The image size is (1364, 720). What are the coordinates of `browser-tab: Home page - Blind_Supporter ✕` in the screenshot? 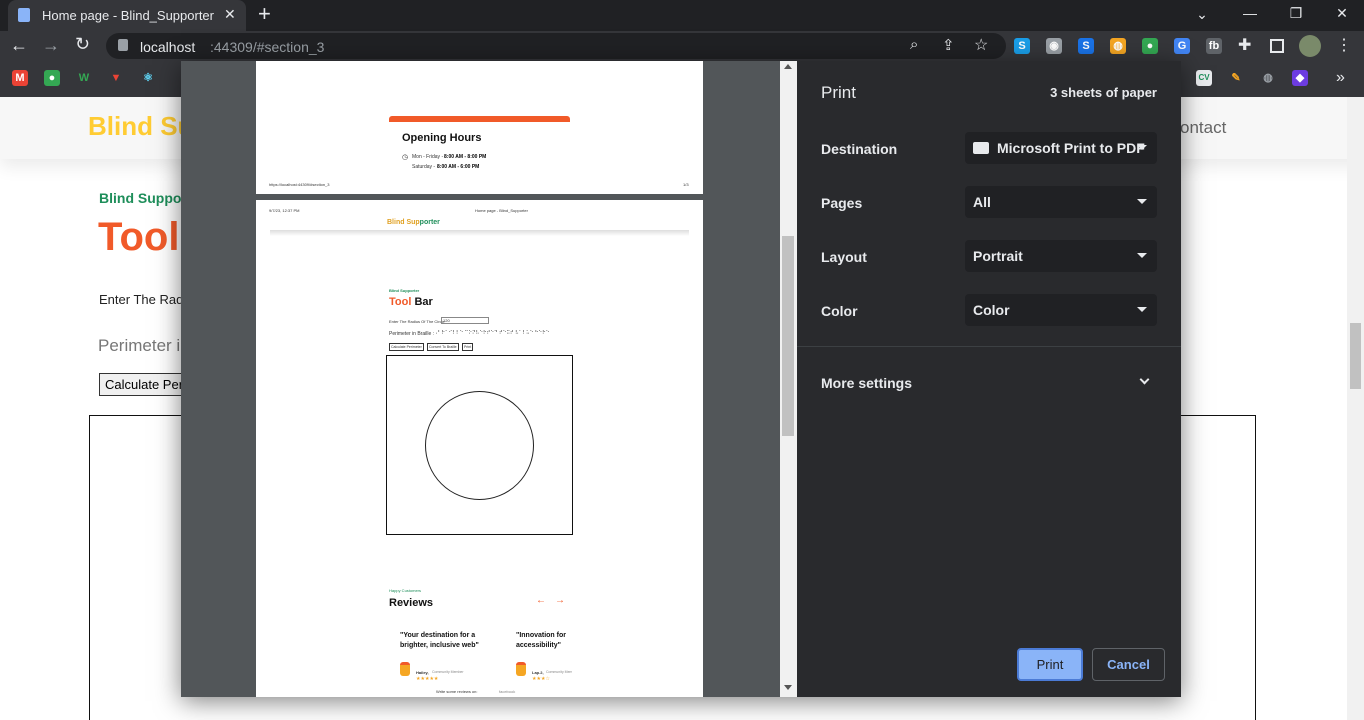 It's located at (127, 15).